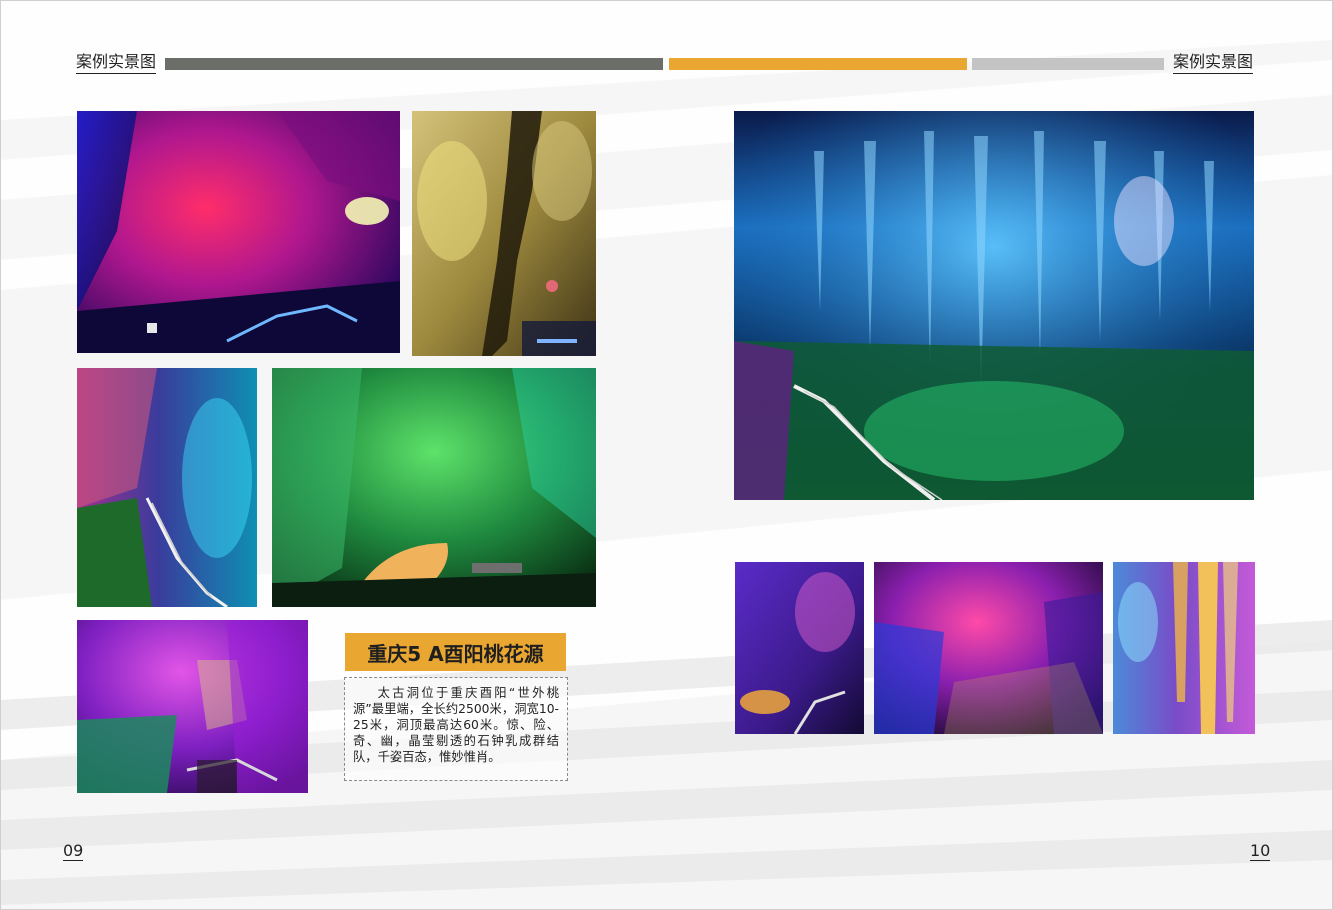 This screenshot has height=910, width=1333. I want to click on cave-photo-purple-red, so click(238, 232).